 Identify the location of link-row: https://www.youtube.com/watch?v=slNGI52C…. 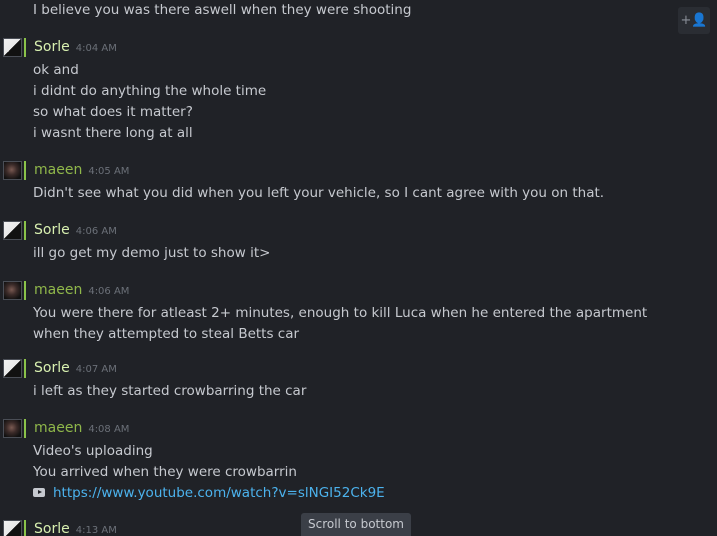
(209, 493).